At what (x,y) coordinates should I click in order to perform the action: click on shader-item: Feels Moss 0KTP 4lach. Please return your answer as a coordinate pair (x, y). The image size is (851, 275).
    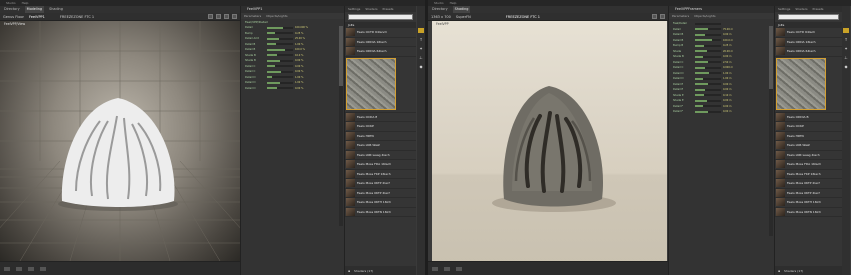
    Looking at the image, I should click on (808, 193).